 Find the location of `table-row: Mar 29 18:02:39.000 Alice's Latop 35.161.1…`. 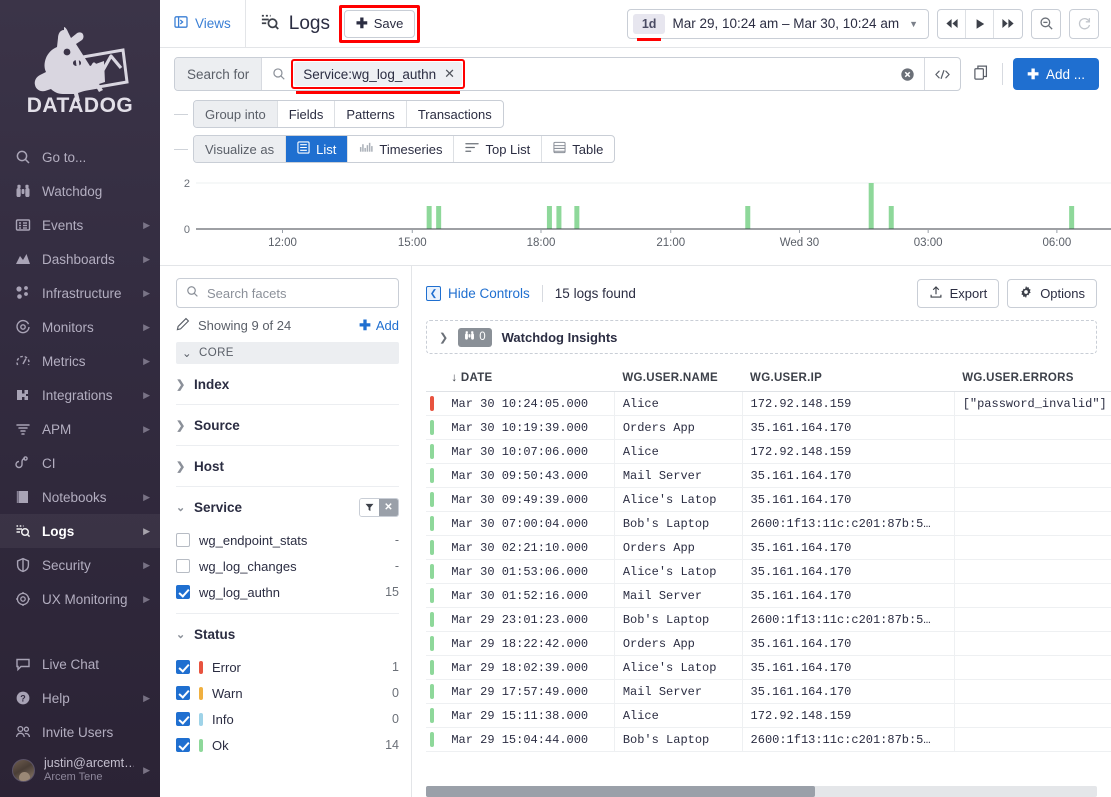

table-row: Mar 29 18:02:39.000 Alice's Latop 35.161.1… is located at coordinates (768, 667).